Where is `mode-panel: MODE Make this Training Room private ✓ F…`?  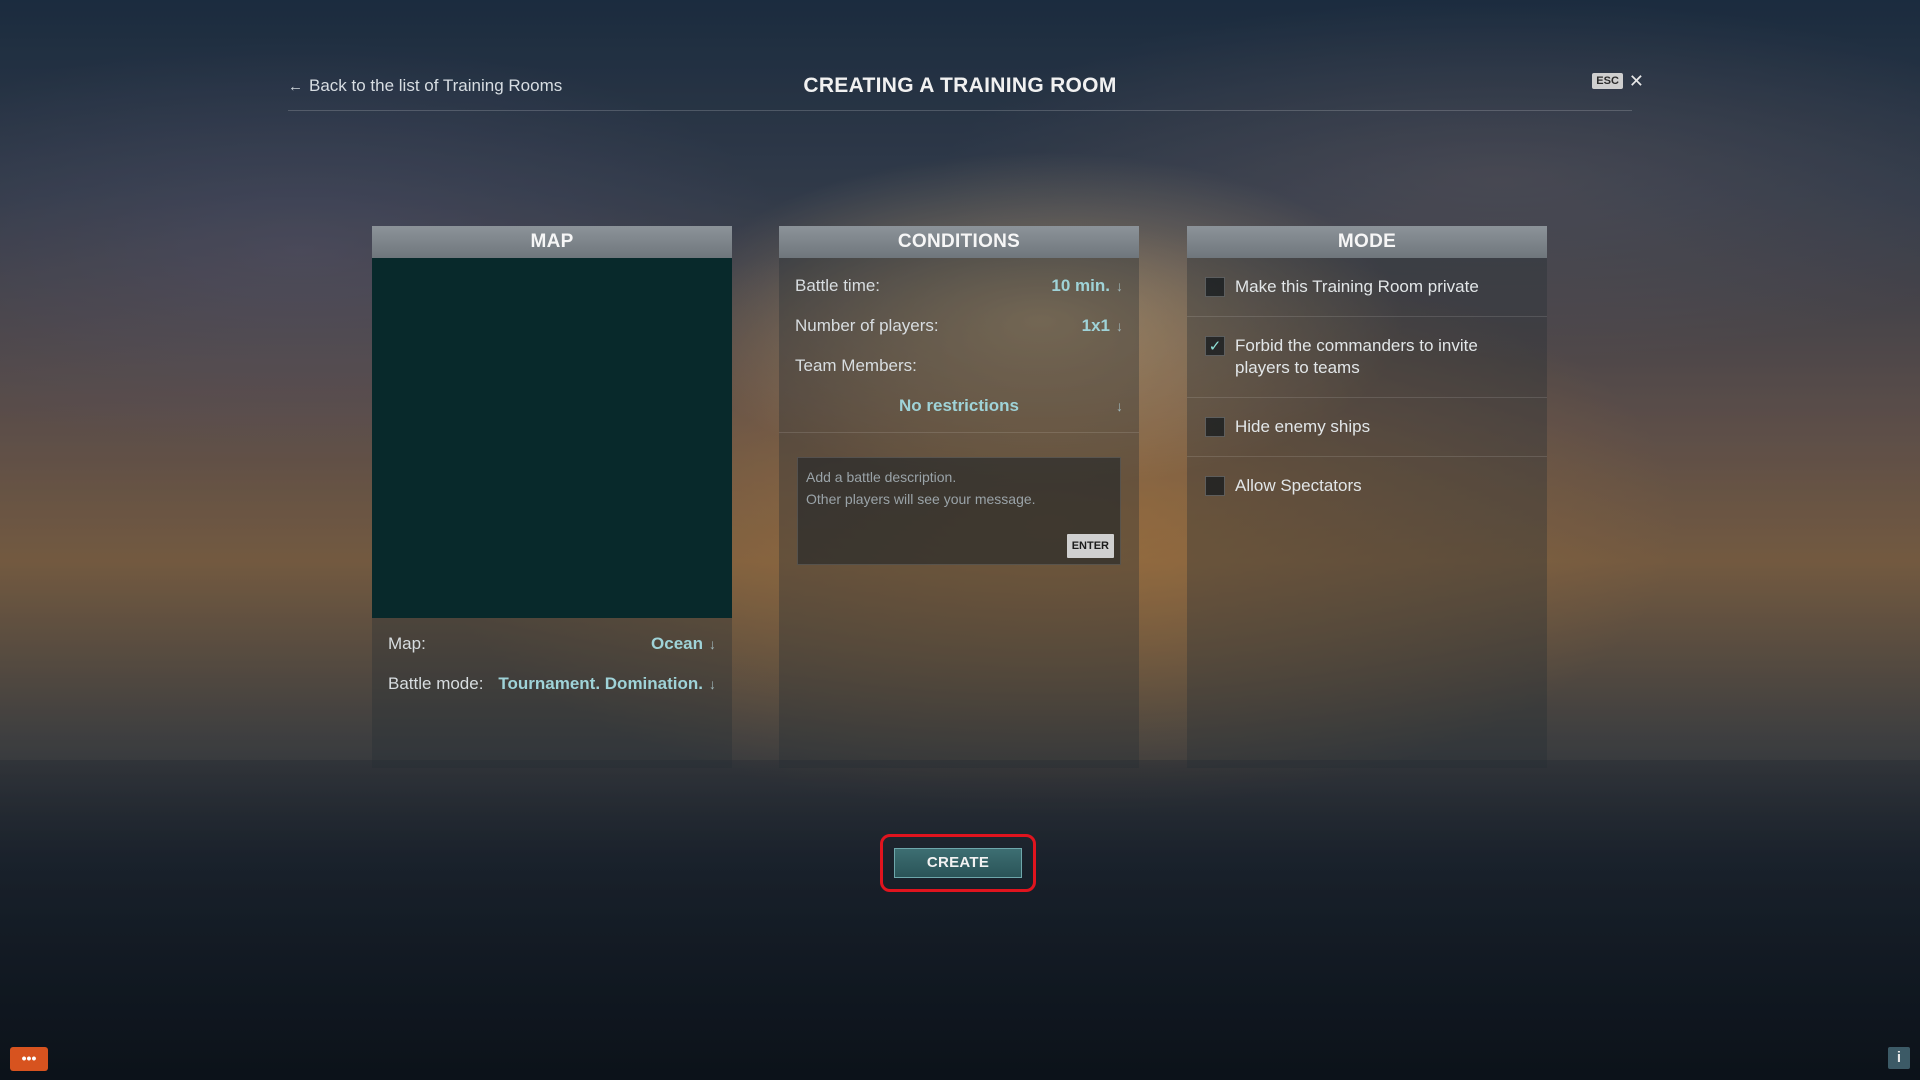 mode-panel: MODE Make this Training Room private ✓ F… is located at coordinates (1367, 497).